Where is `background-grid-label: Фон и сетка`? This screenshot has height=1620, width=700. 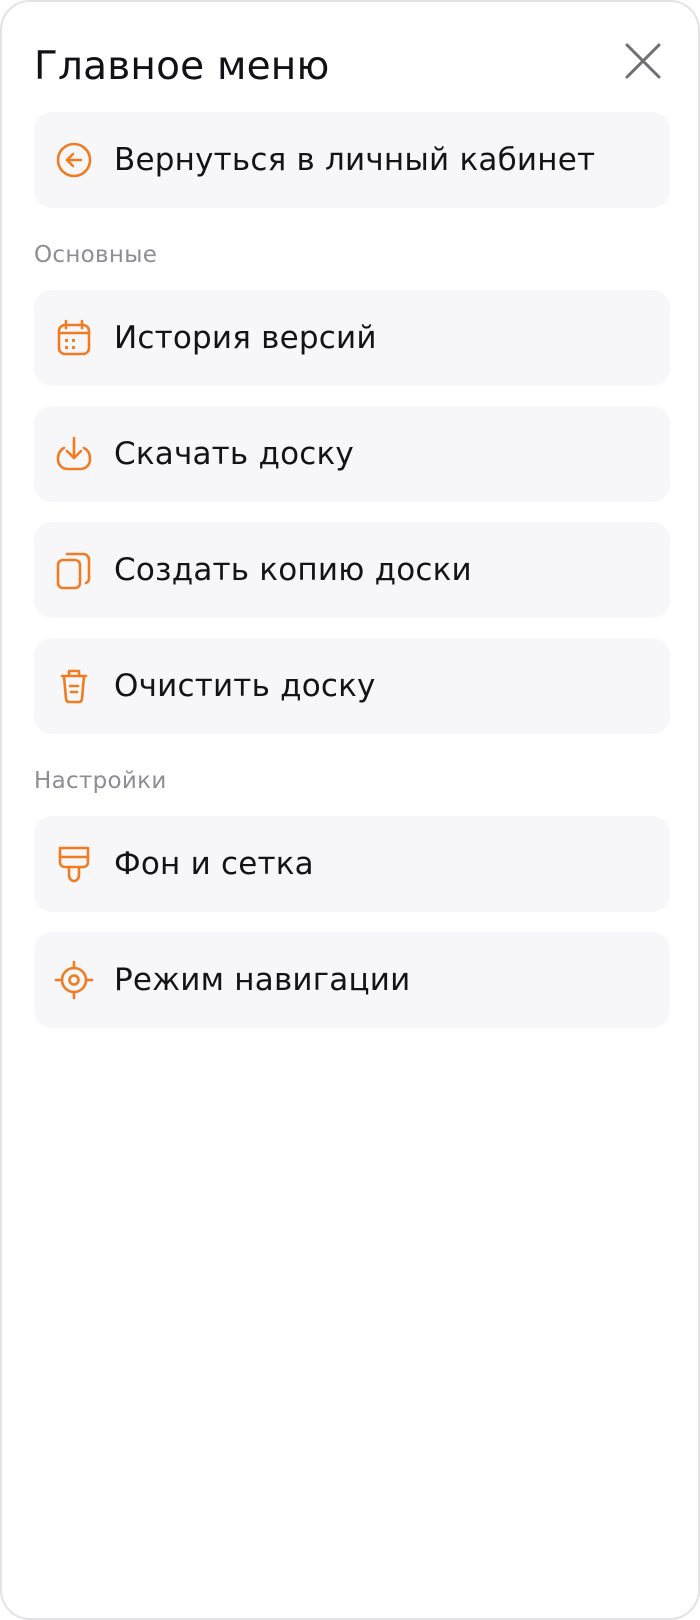
background-grid-label: Фон и сетка is located at coordinates (214, 864).